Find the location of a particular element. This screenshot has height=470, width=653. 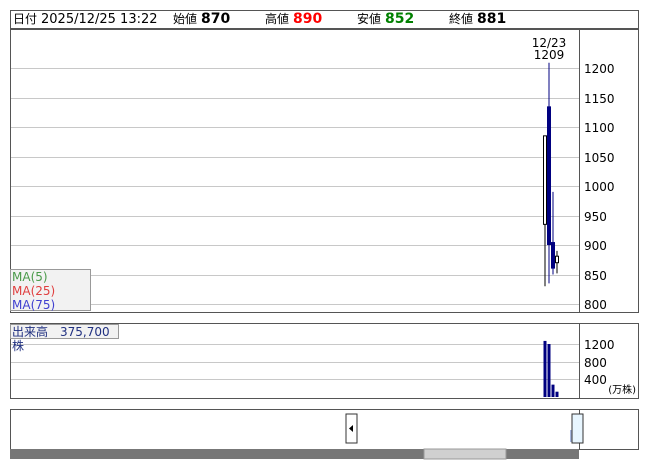

price-tick-label: 800 is located at coordinates (595, 305).